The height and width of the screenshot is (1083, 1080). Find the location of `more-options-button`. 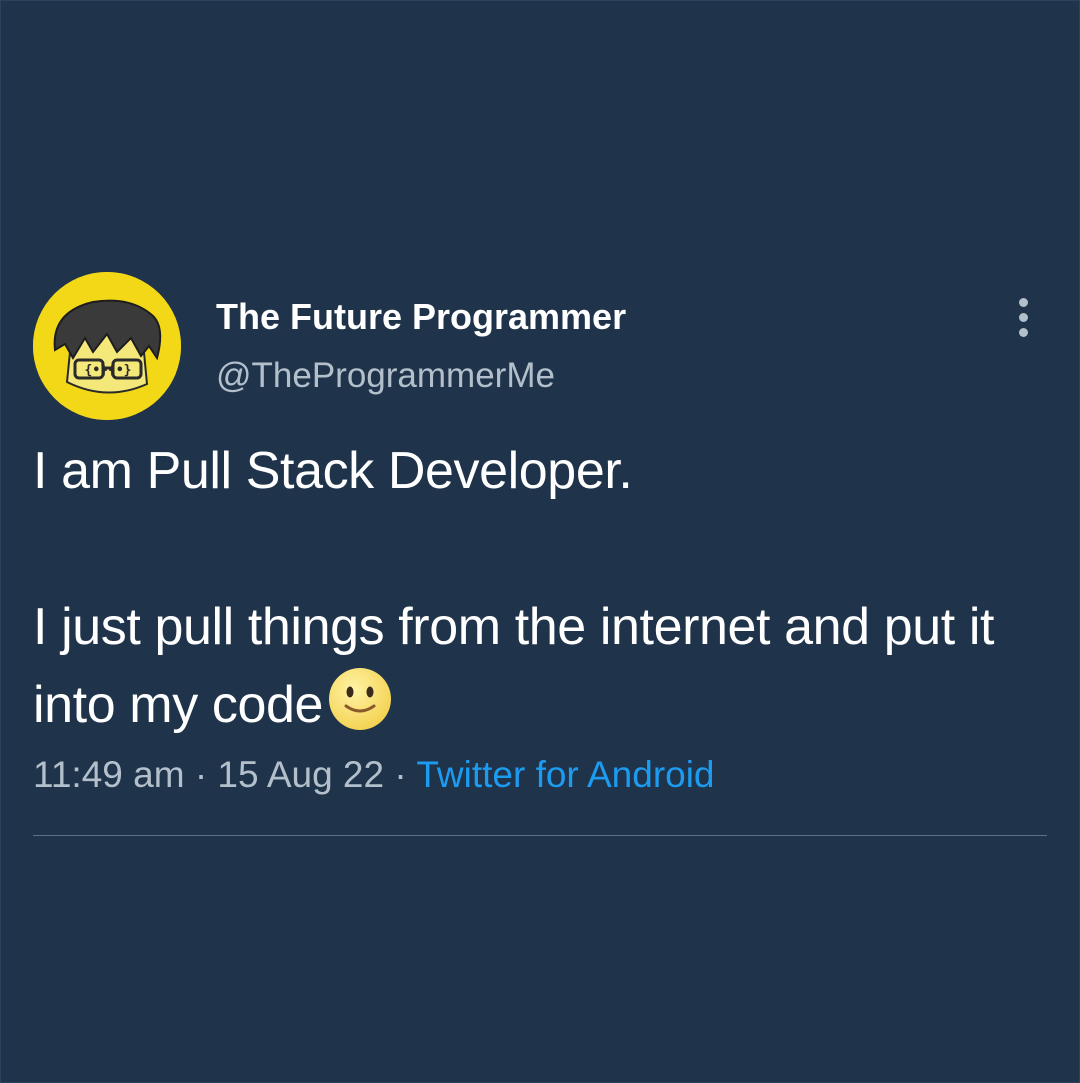

more-options-button is located at coordinates (1024, 318).